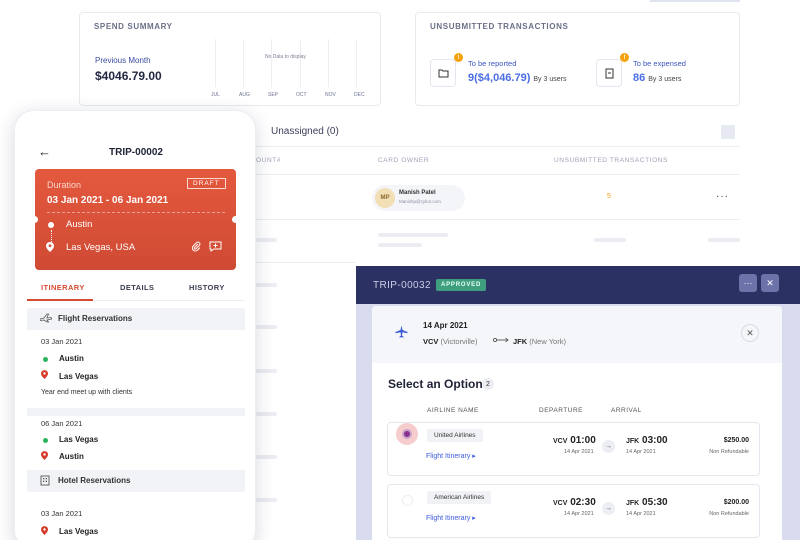 This screenshot has width=800, height=540. I want to click on comment-icon, so click(215, 248).